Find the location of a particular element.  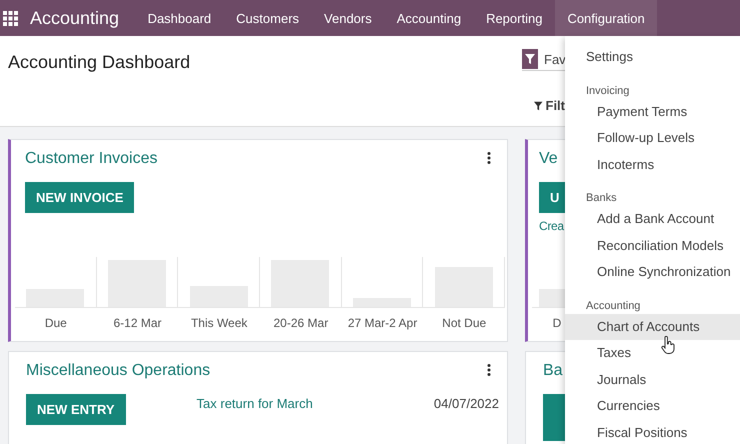

chart-label: Not Due is located at coordinates (464, 322).